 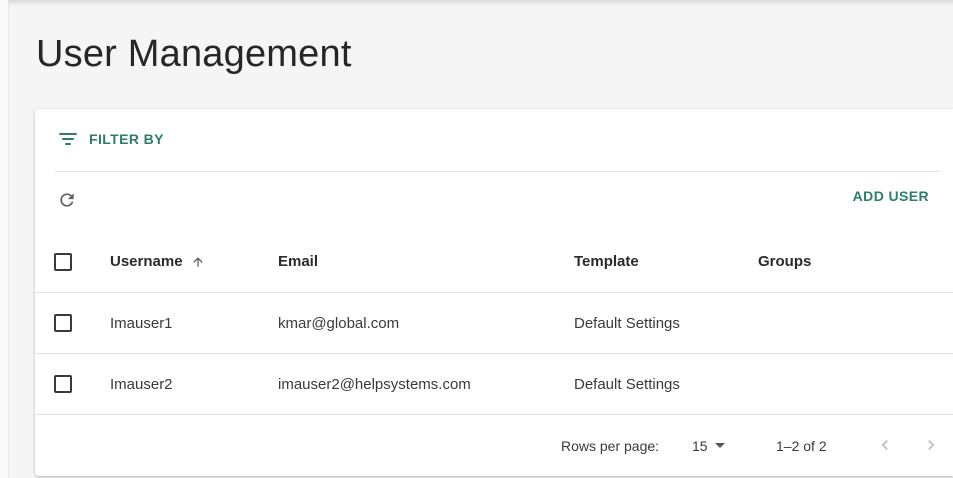 I want to click on email-cell: kmar@global.com, so click(x=339, y=323).